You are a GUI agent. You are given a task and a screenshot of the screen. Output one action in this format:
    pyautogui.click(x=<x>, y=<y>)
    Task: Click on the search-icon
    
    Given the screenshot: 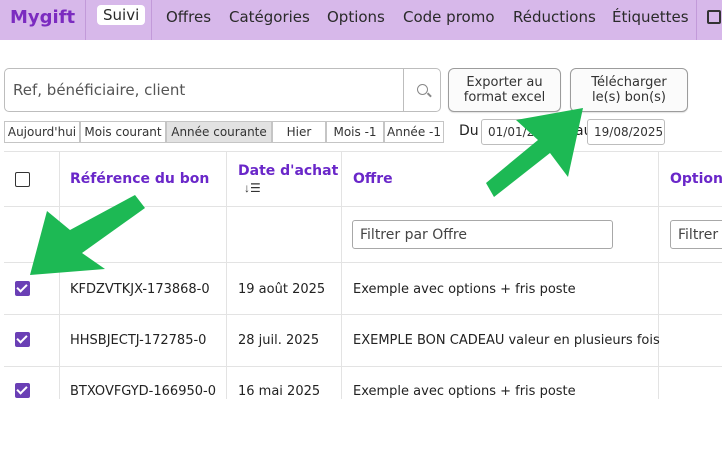 What is the action you would take?
    pyautogui.click(x=422, y=89)
    